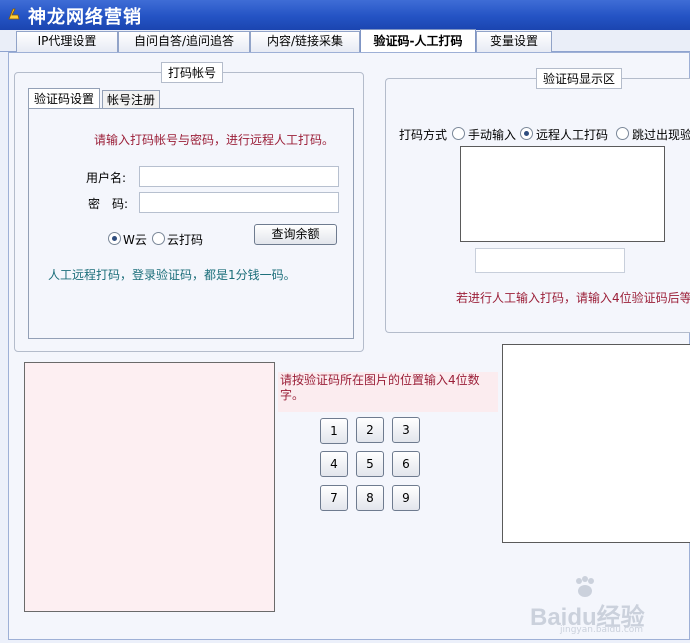  Describe the element at coordinates (334, 431) in the screenshot. I see `keypad-button-1: 1` at that location.